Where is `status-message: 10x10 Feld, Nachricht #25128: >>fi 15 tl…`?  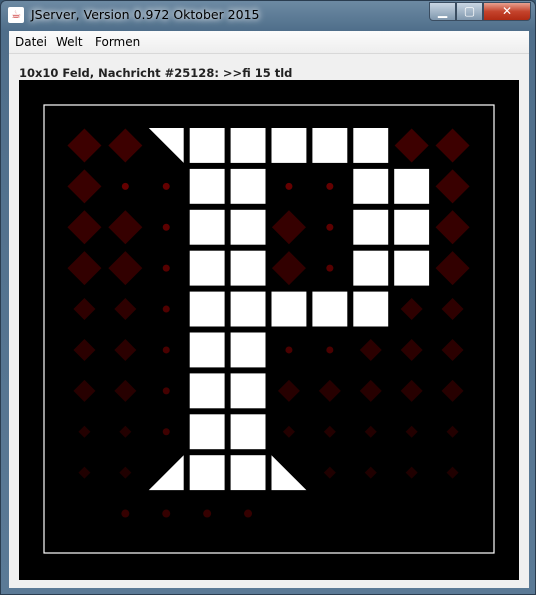
status-message: 10x10 Feld, Nachricht #25128: >>fi 15 tl… is located at coordinates (156, 73).